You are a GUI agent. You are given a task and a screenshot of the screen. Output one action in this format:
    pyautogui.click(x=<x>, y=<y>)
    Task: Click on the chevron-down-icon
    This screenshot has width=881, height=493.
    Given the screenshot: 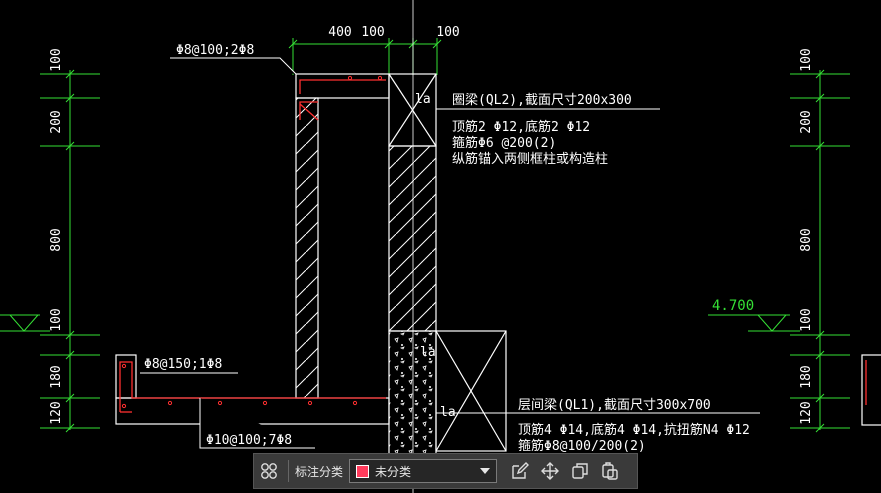 What is the action you would take?
    pyautogui.click(x=485, y=471)
    